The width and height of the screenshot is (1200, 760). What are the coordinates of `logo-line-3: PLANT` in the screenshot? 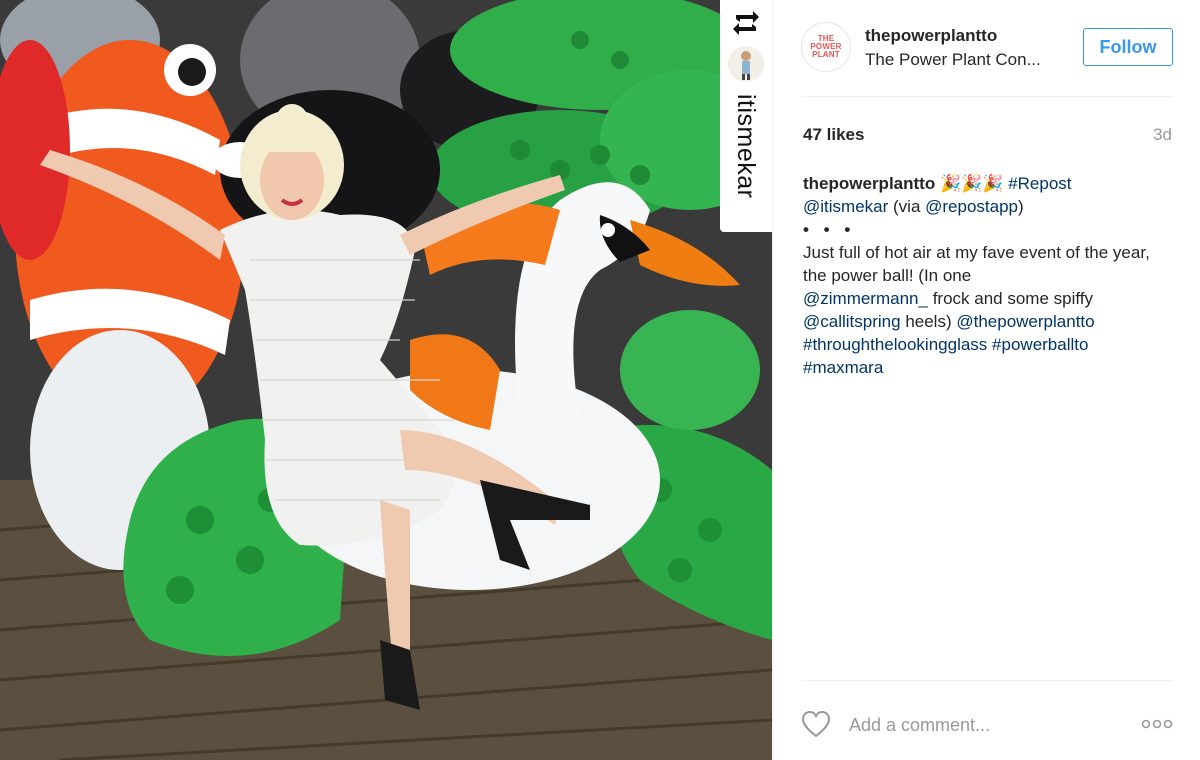 It's located at (826, 54).